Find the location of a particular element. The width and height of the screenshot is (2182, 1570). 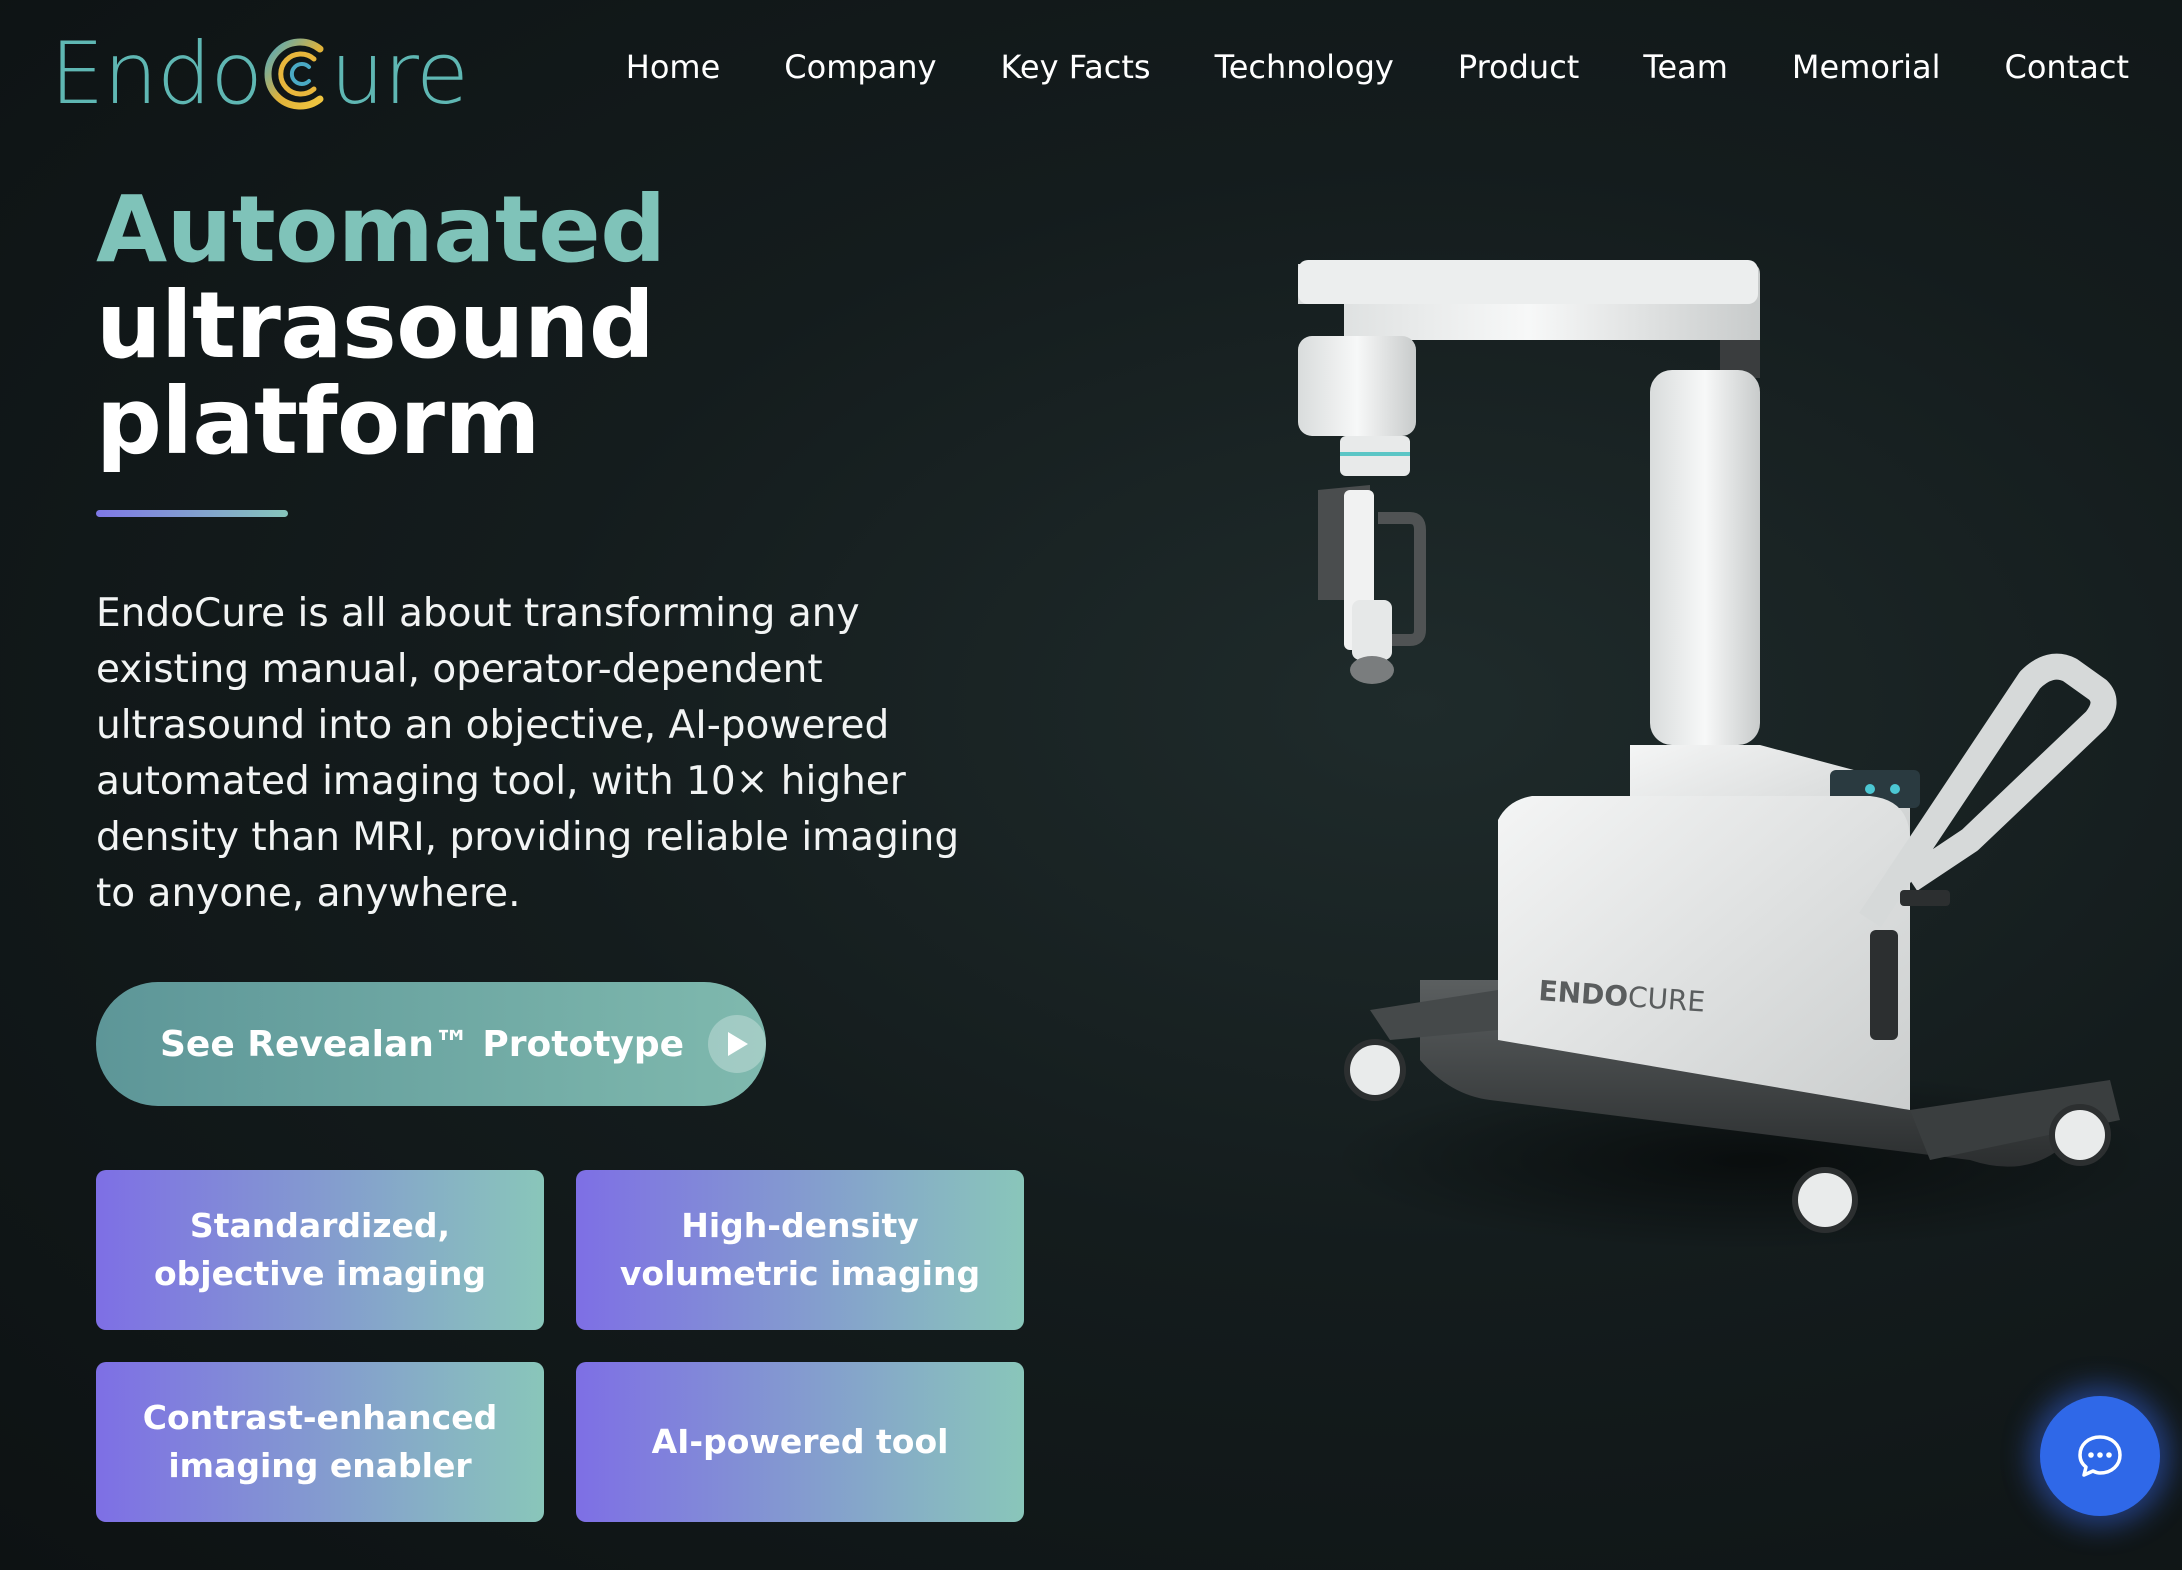

logo-wordmark: Endo ure is located at coordinates (259, 74).